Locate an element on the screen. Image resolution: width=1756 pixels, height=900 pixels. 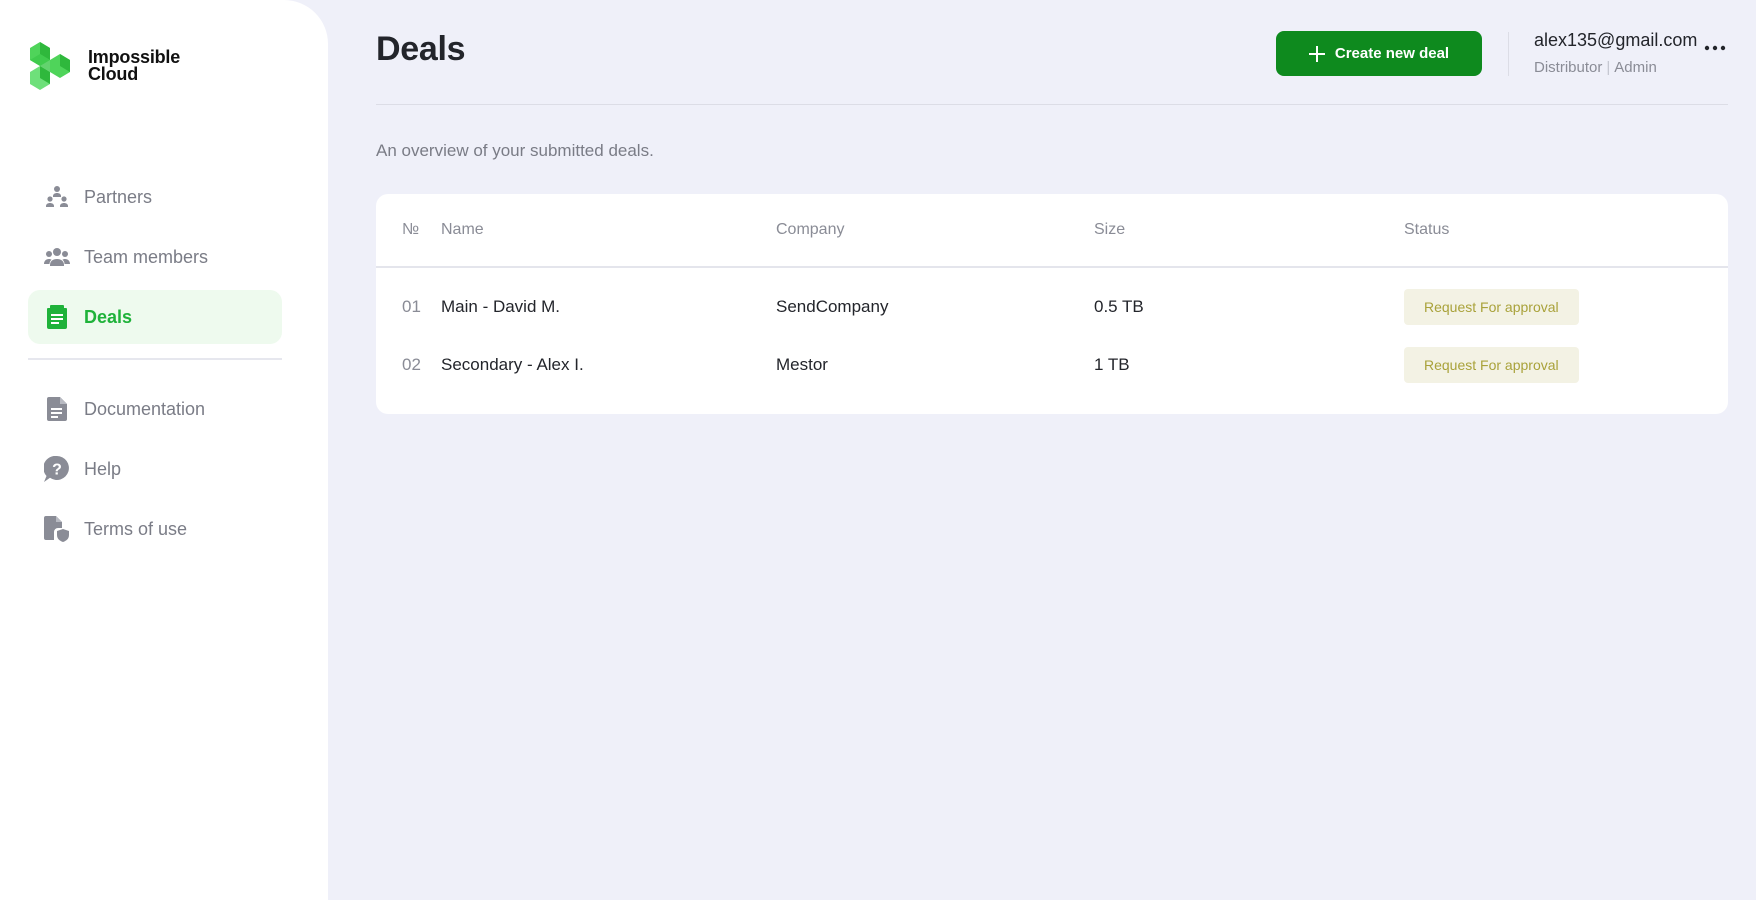
logo-line-2: Cloud is located at coordinates (113, 74).